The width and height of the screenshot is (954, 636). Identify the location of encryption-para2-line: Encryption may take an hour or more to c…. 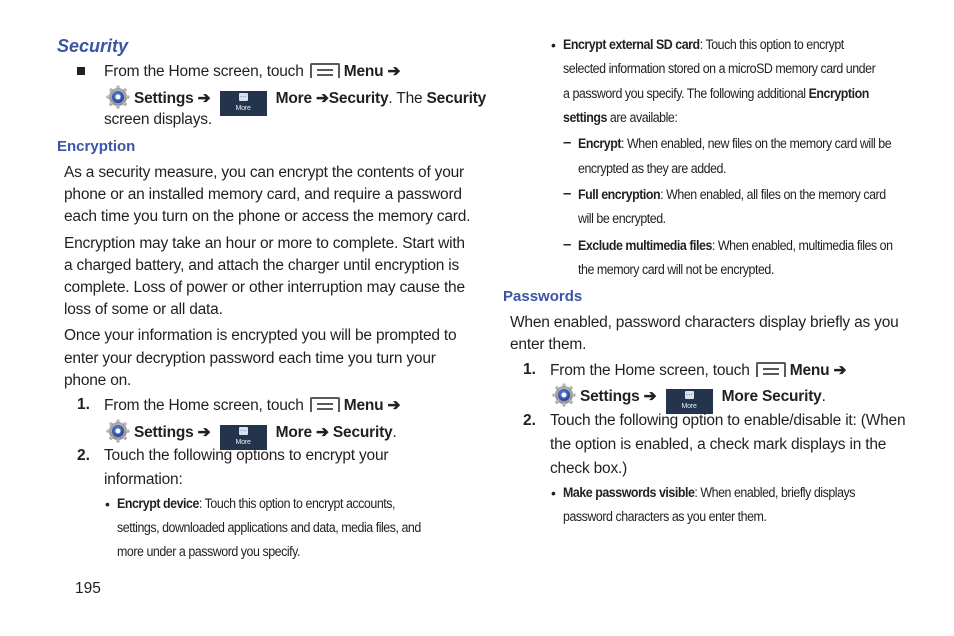
(264, 243).